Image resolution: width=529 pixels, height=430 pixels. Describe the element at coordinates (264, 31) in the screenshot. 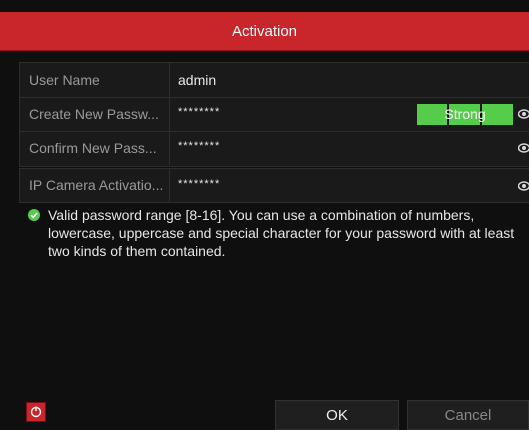

I see `dialog-title: Activation` at that location.